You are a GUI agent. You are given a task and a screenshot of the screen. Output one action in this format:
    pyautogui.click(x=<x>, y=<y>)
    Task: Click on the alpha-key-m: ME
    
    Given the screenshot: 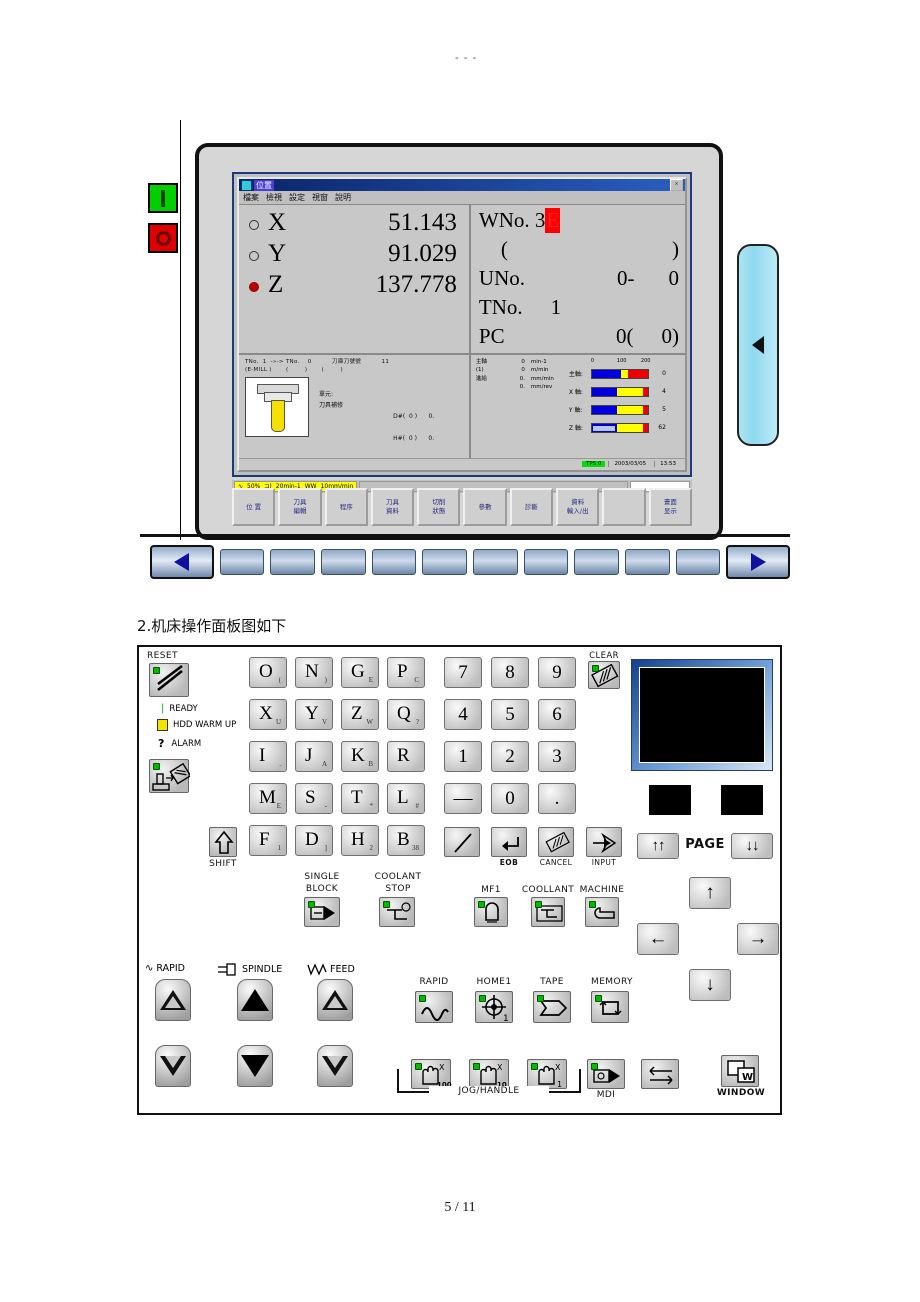 What is the action you would take?
    pyautogui.click(x=268, y=798)
    